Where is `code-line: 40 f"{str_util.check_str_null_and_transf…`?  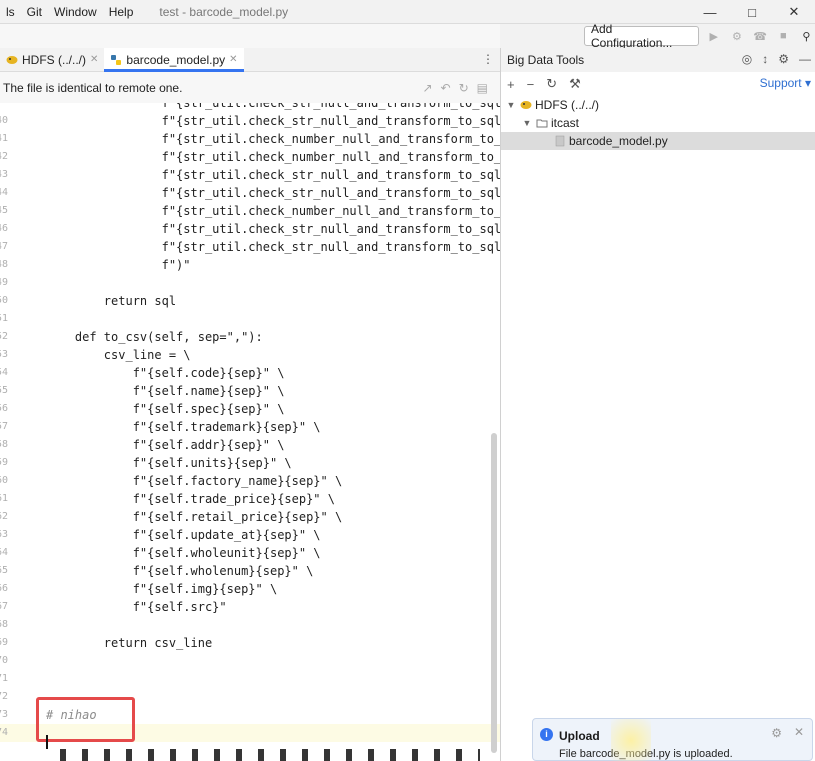
code-line: 40 f"{str_util.check_str_null_and_transf… is located at coordinates (250, 121).